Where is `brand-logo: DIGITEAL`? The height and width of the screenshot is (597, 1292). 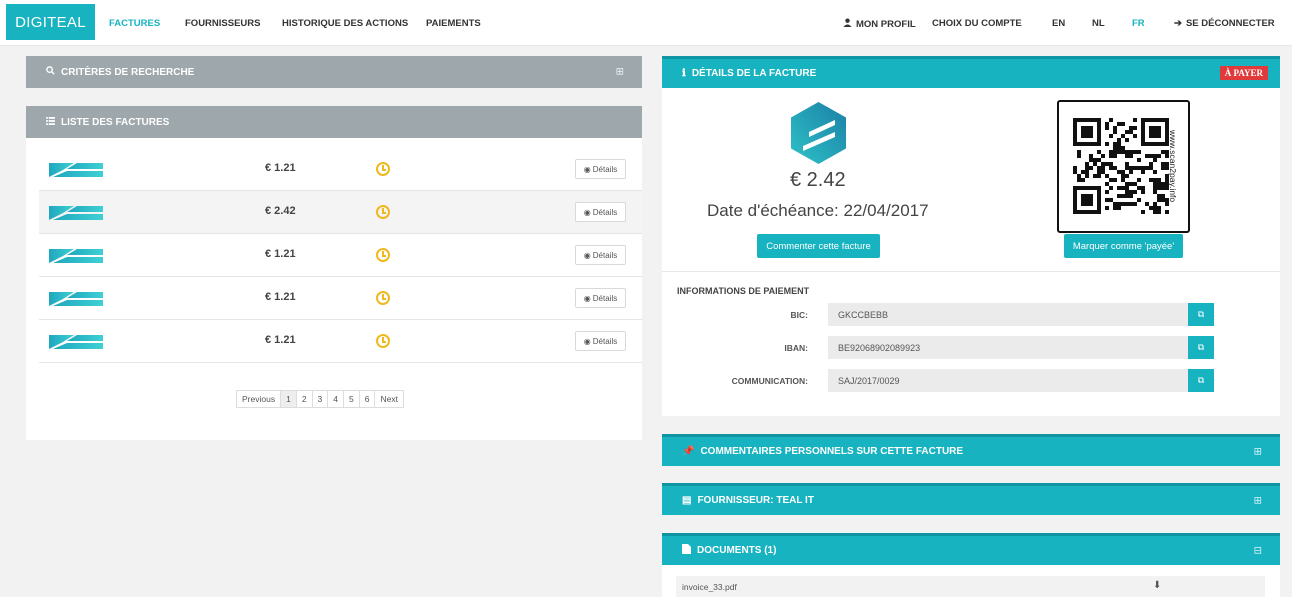 brand-logo: DIGITEAL is located at coordinates (50, 22).